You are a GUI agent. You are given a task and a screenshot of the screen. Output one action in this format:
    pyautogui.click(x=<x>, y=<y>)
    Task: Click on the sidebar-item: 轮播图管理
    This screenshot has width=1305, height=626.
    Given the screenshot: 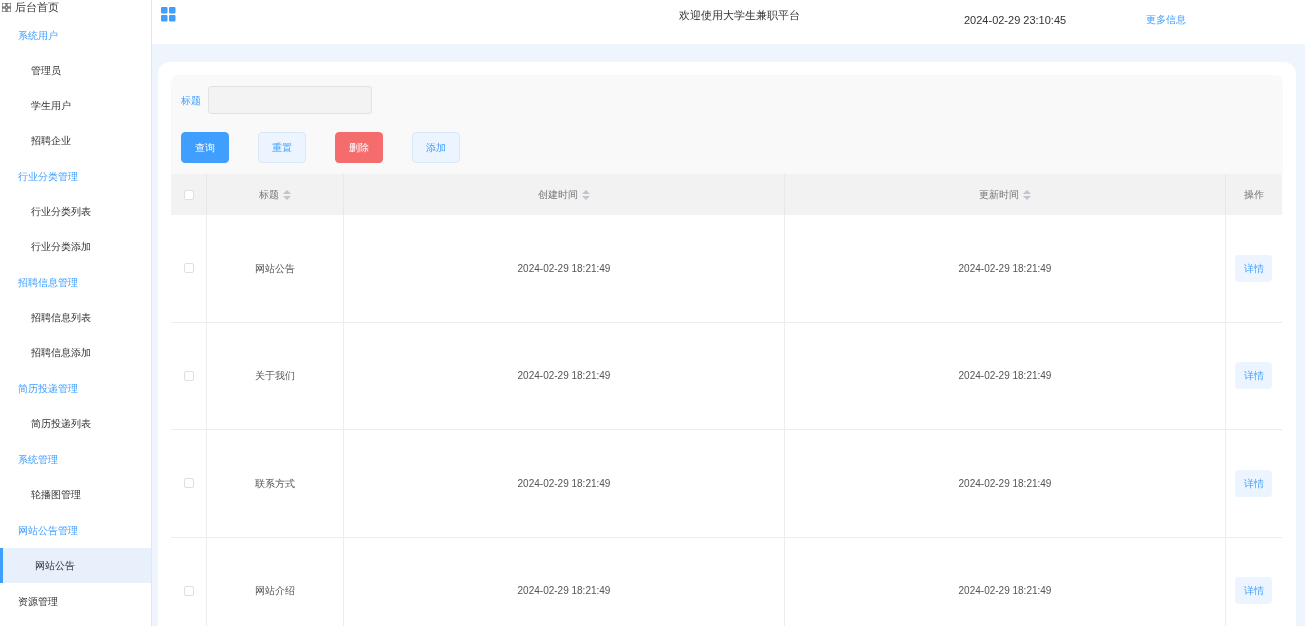 What is the action you would take?
    pyautogui.click(x=75, y=494)
    